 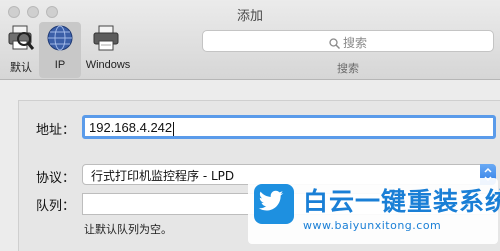 What do you see at coordinates (128, 229) in the screenshot?
I see `queue-hint: 让默认队列为空。` at bounding box center [128, 229].